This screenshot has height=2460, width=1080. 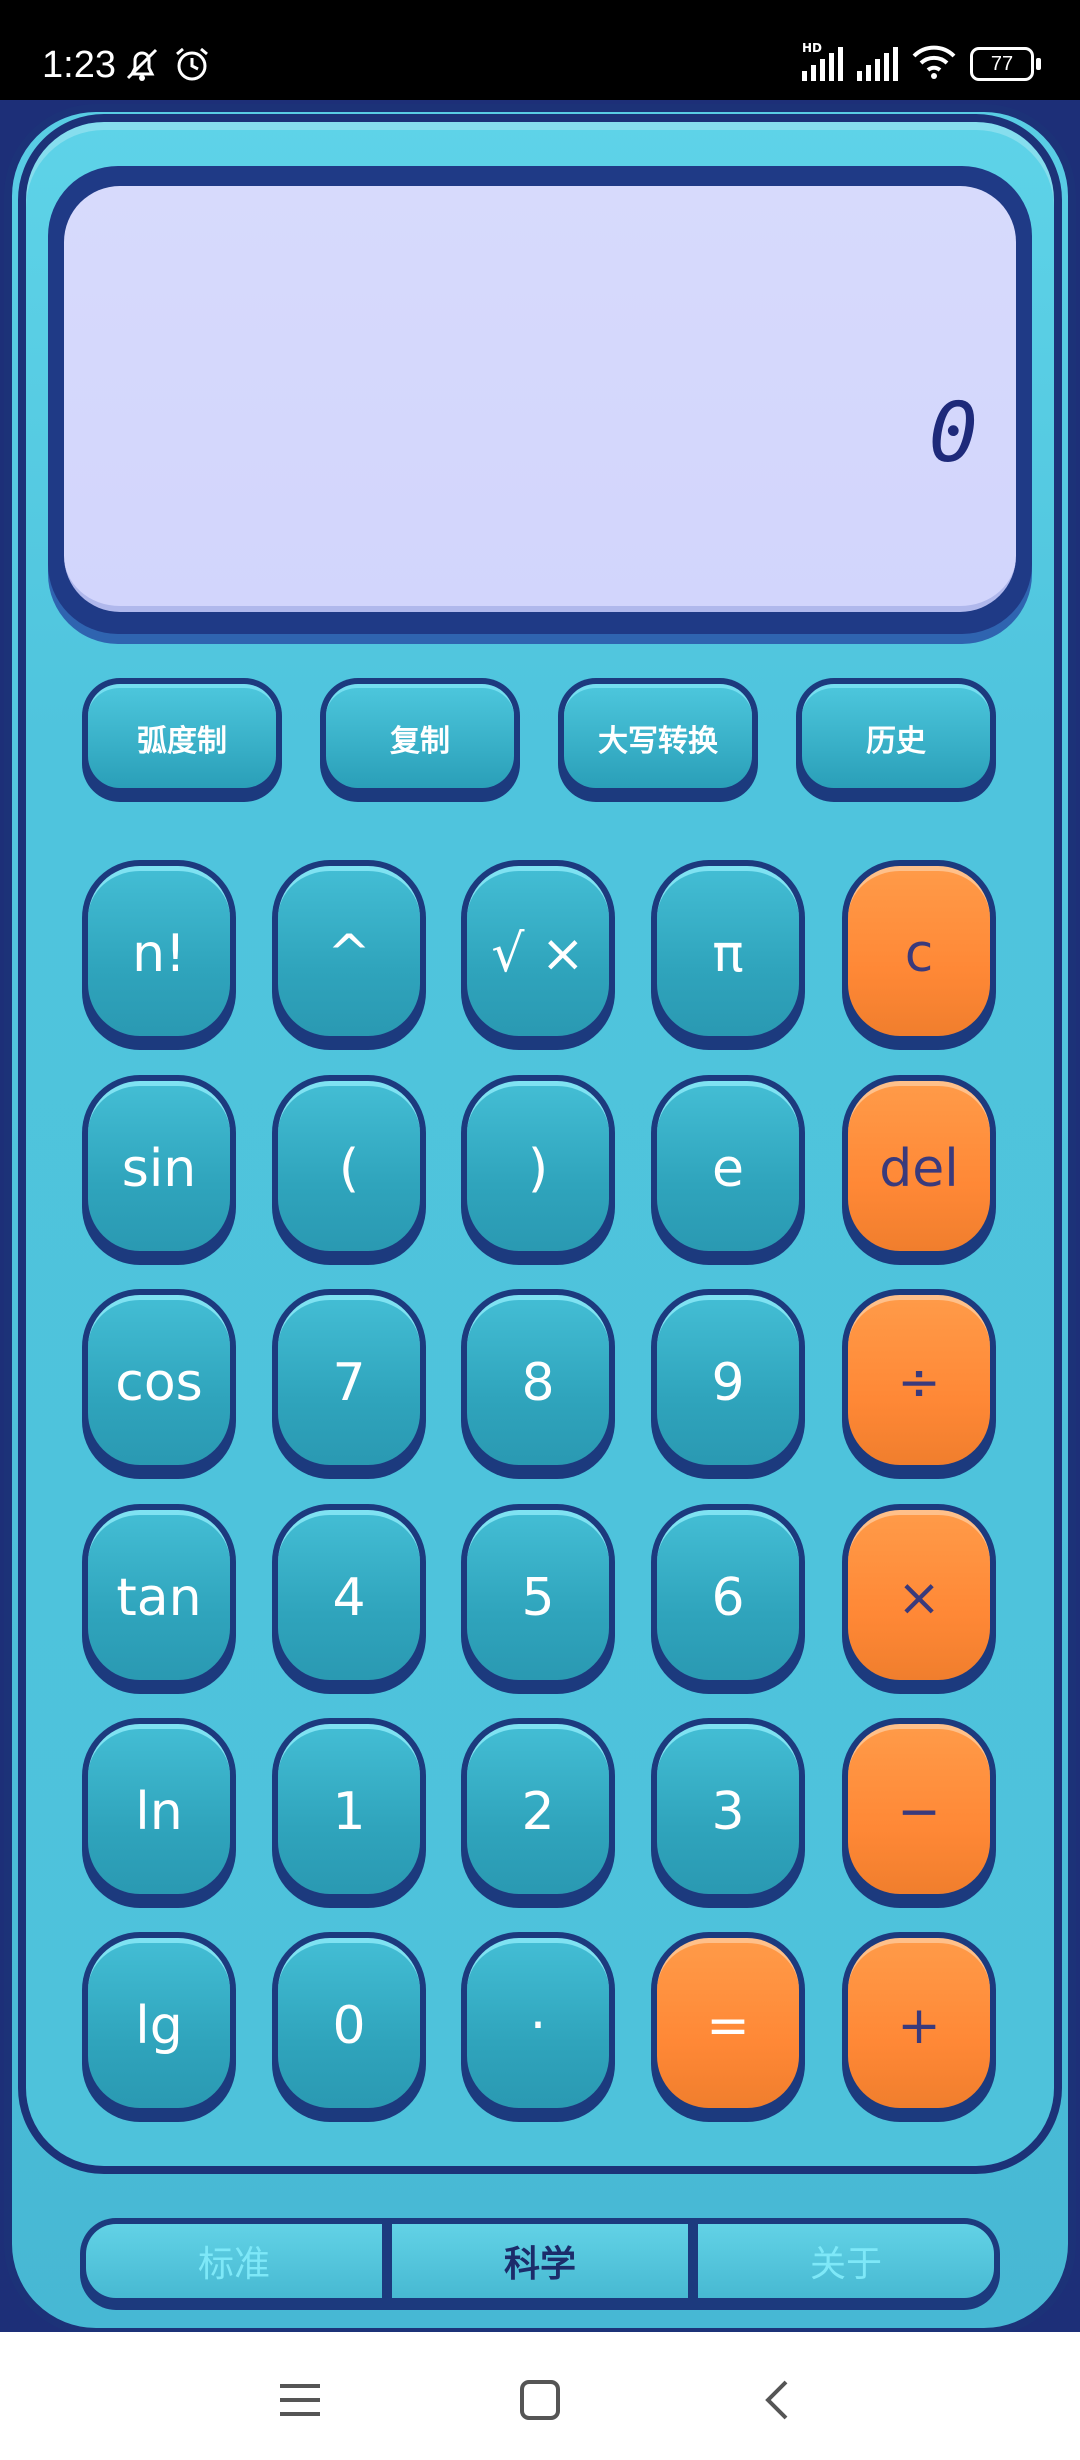 What do you see at coordinates (778, 2400) in the screenshot?
I see `back-icon` at bounding box center [778, 2400].